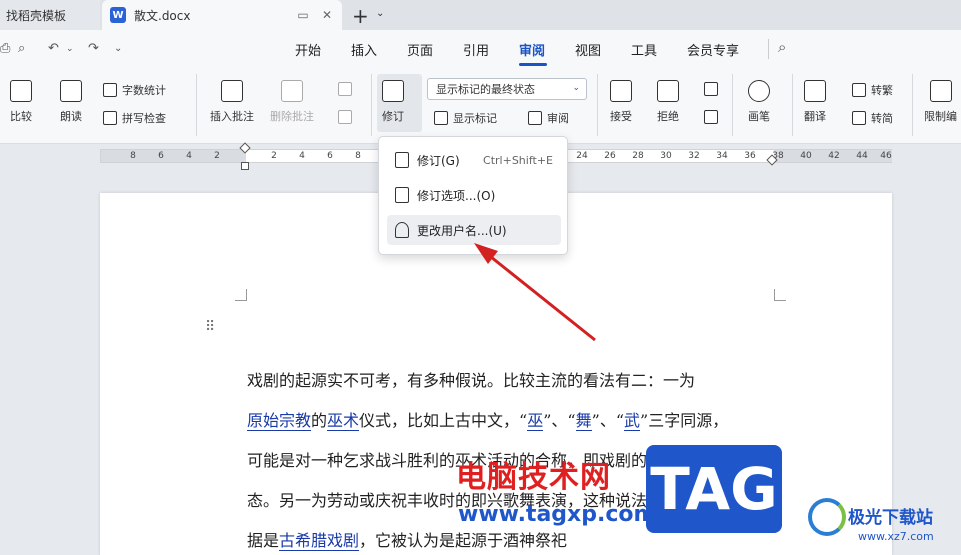  Describe the element at coordinates (540, 296) in the screenshot. I see `arrow-shaft` at that location.